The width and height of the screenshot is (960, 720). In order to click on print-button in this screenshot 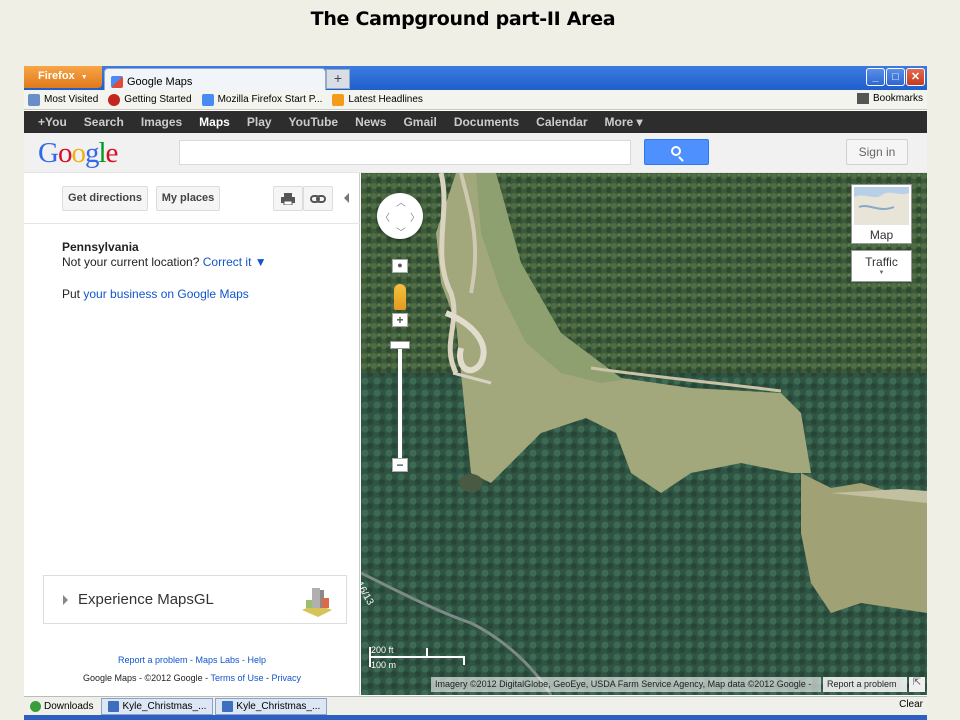, I will do `click(288, 198)`.